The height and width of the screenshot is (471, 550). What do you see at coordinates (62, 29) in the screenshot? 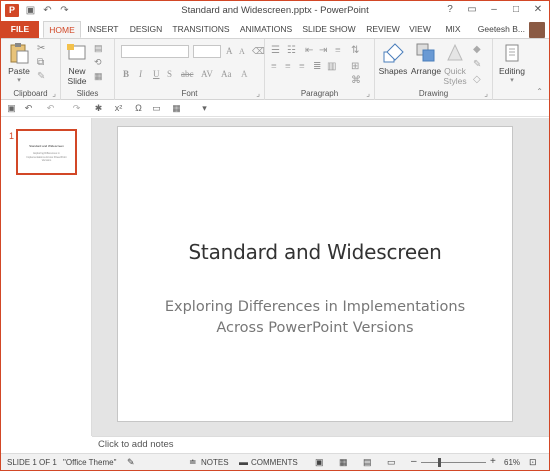
I see `tab-home: HOME` at bounding box center [62, 29].